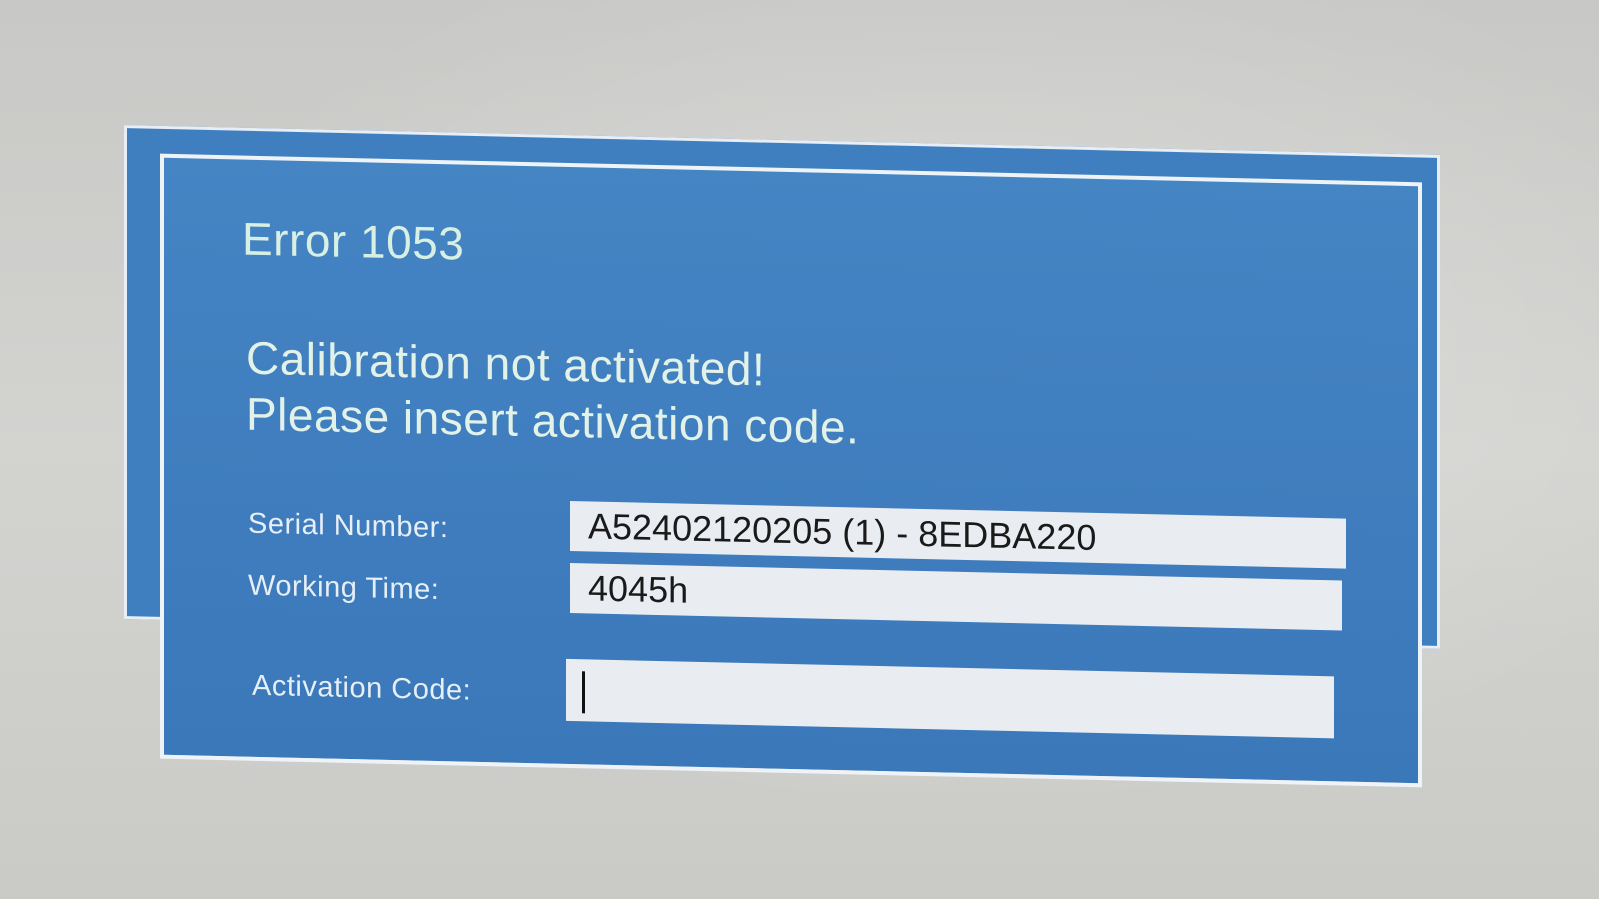 Image resolution: width=1599 pixels, height=899 pixels. What do you see at coordinates (583, 692) in the screenshot?
I see `text-cursor` at bounding box center [583, 692].